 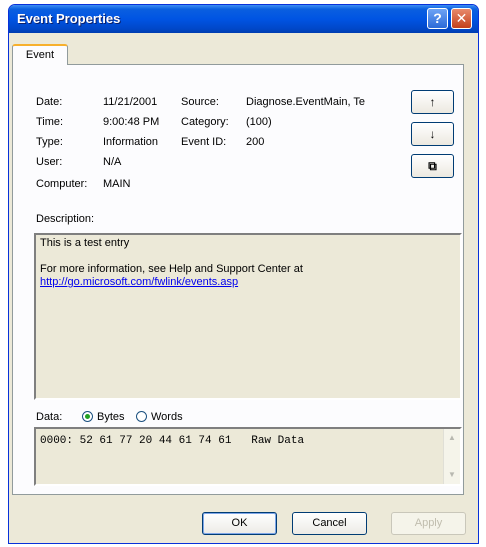 What do you see at coordinates (112, 162) in the screenshot?
I see `user-value: N/A` at bounding box center [112, 162].